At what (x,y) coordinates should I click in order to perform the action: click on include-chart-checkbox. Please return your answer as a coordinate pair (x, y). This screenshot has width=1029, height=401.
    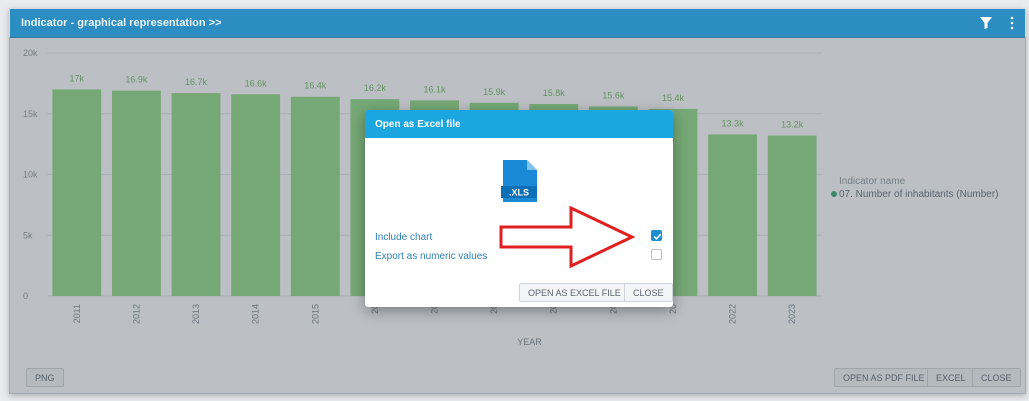
    Looking at the image, I should click on (656, 235).